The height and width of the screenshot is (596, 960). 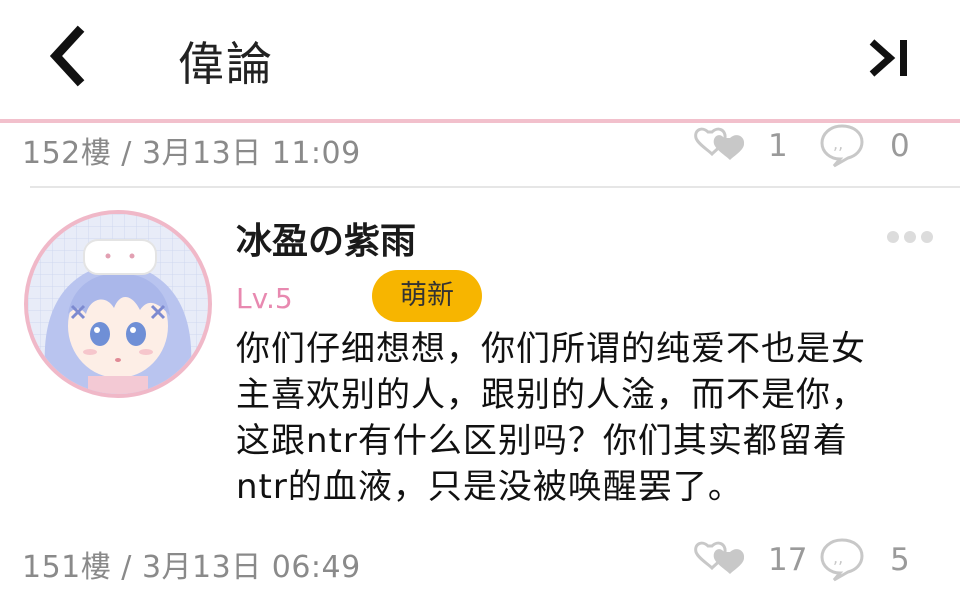 What do you see at coordinates (191, 153) in the screenshot?
I see `floor-time: 152樓 / 3月13日 11:09` at bounding box center [191, 153].